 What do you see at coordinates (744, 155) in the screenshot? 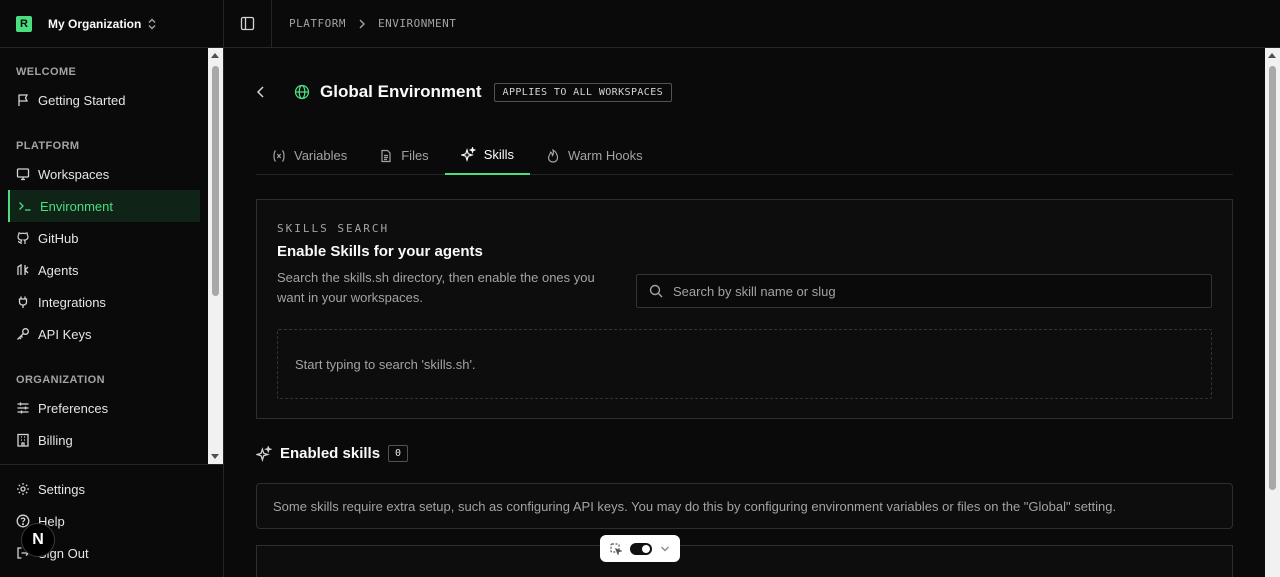
I see `tab-bar: Variables Files Skills Warm Hooks` at bounding box center [744, 155].